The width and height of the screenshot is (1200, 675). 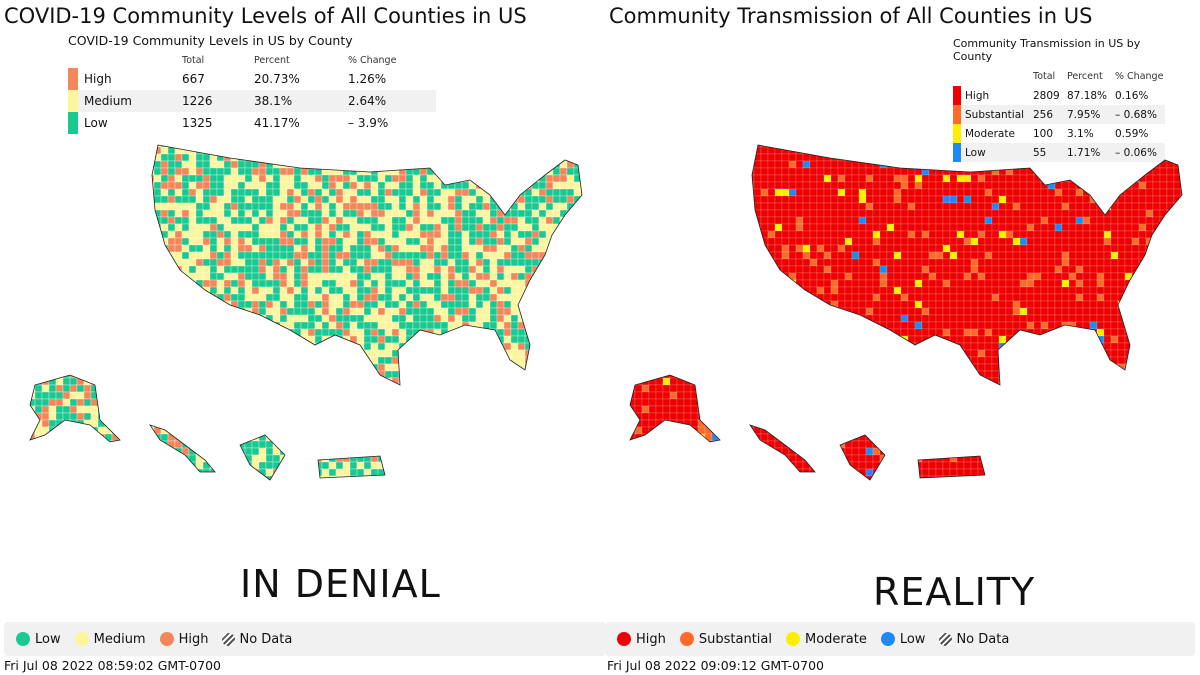 What do you see at coordinates (38, 639) in the screenshot?
I see `legend-item-low: Low` at bounding box center [38, 639].